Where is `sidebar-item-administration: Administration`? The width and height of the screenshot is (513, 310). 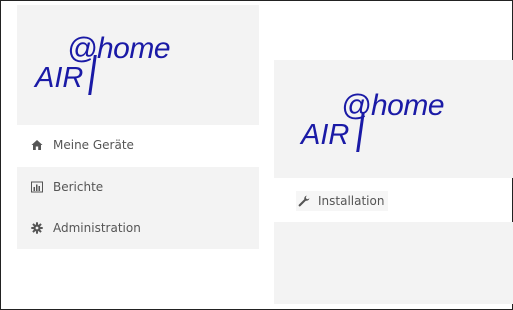 sidebar-item-administration: Administration is located at coordinates (138, 228).